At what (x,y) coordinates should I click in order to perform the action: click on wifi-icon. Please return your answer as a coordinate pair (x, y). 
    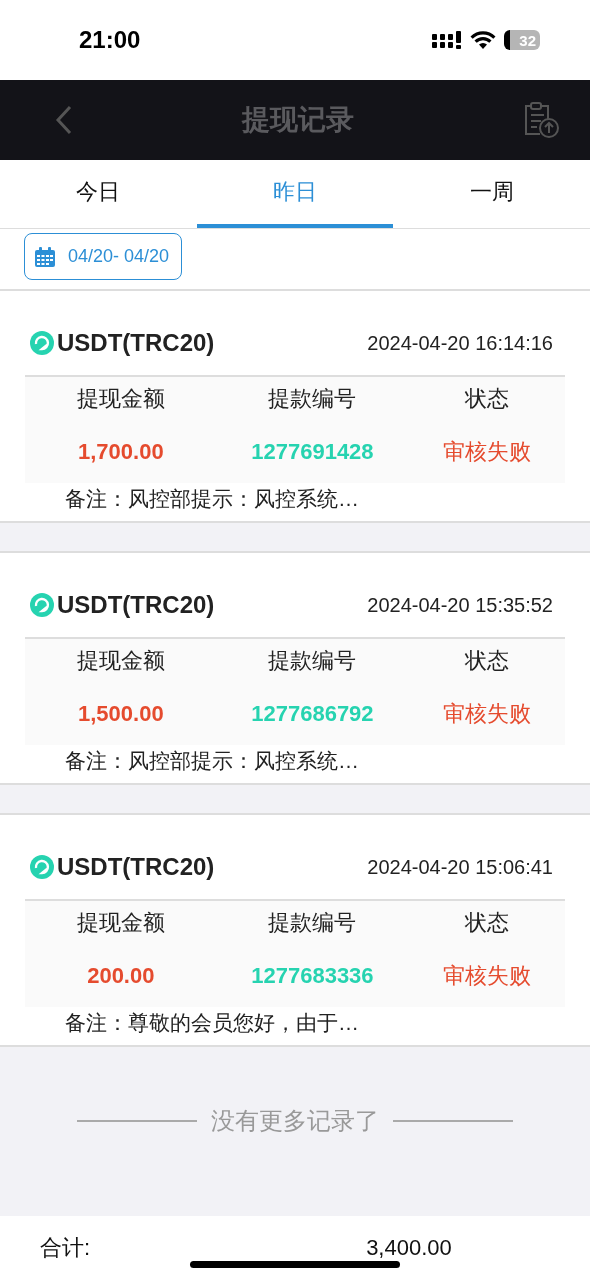
    Looking at the image, I should click on (483, 40).